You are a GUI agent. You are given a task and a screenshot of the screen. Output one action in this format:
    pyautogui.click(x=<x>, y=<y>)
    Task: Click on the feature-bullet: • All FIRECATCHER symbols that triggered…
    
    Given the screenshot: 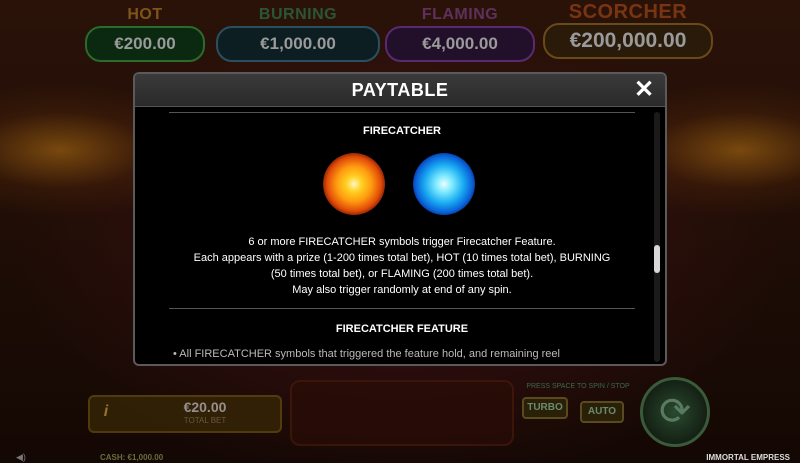 What is the action you would take?
    pyautogui.click(x=366, y=354)
    